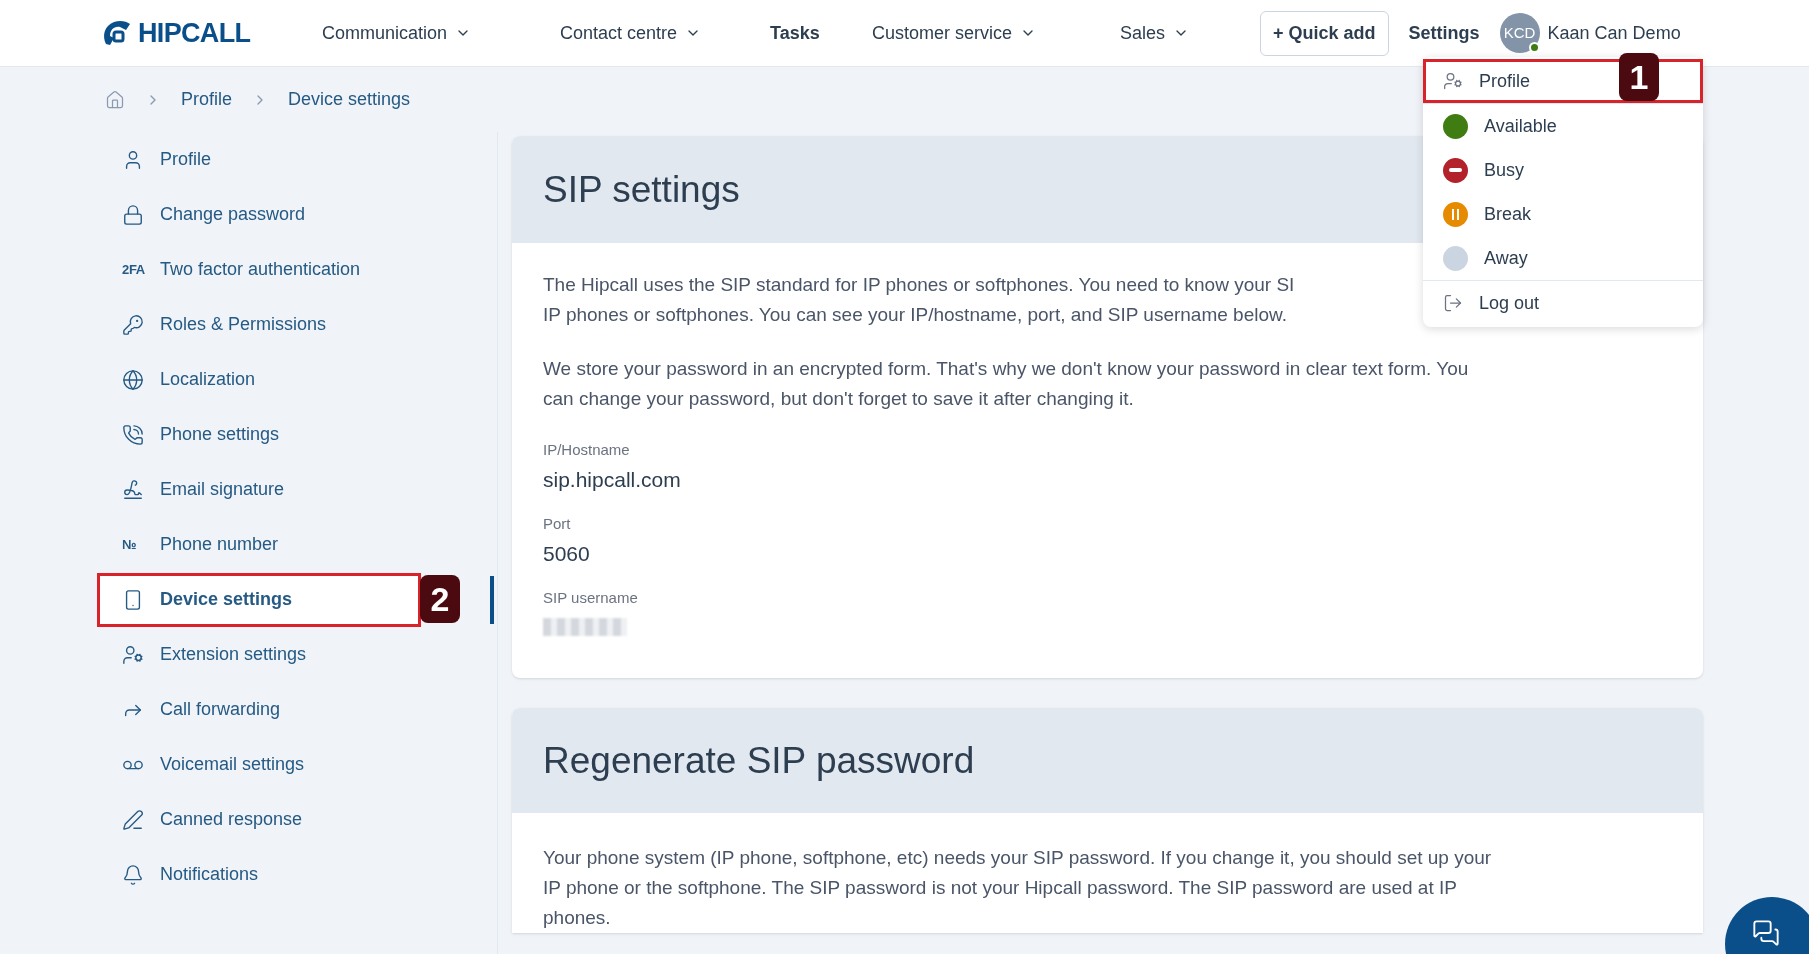 Image resolution: width=1809 pixels, height=954 pixels. What do you see at coordinates (349, 99) in the screenshot?
I see `breadcrumb-link: Device settings` at bounding box center [349, 99].